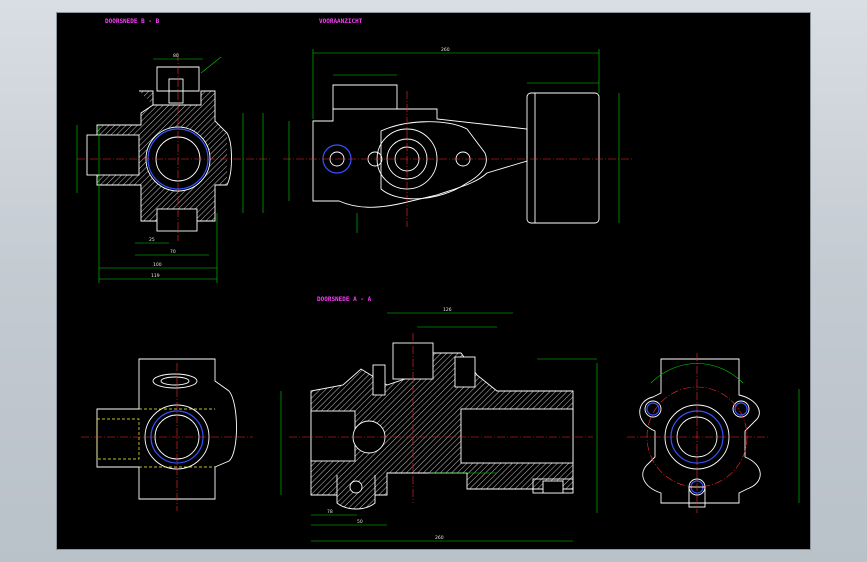 The image size is (867, 562). Describe the element at coordinates (132, 21) in the screenshot. I see `view-title-section-bb: DOORSNEDE B - B` at that location.